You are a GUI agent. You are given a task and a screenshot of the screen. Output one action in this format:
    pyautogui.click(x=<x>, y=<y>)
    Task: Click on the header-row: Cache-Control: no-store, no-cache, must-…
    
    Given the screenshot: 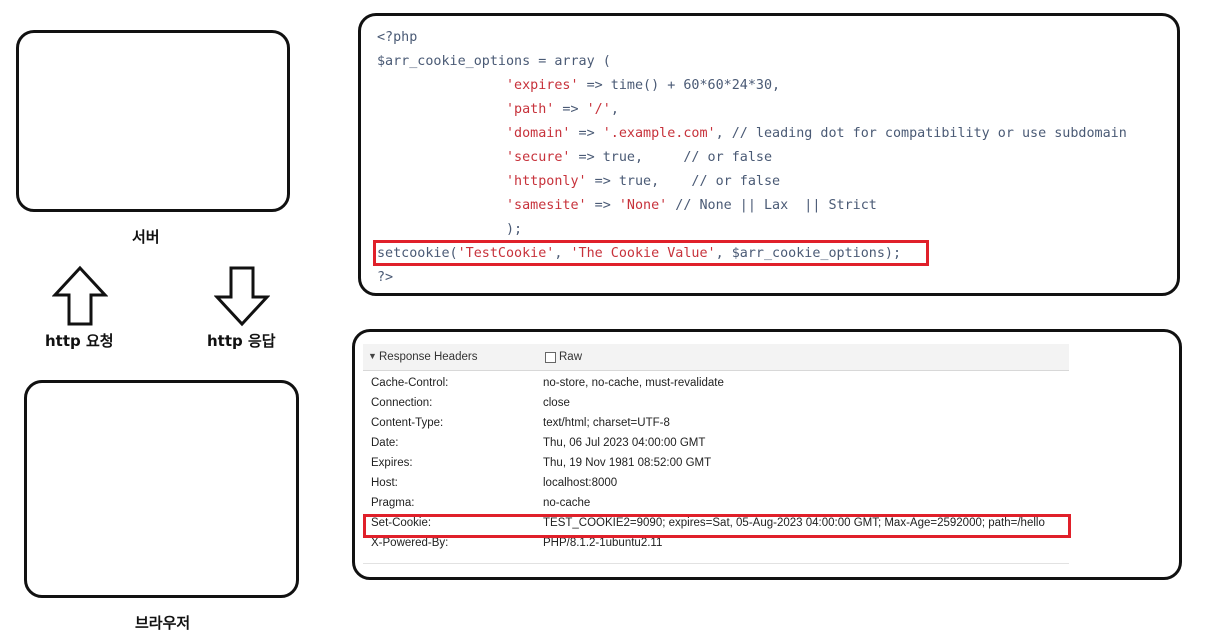 What is the action you would take?
    pyautogui.click(x=716, y=384)
    